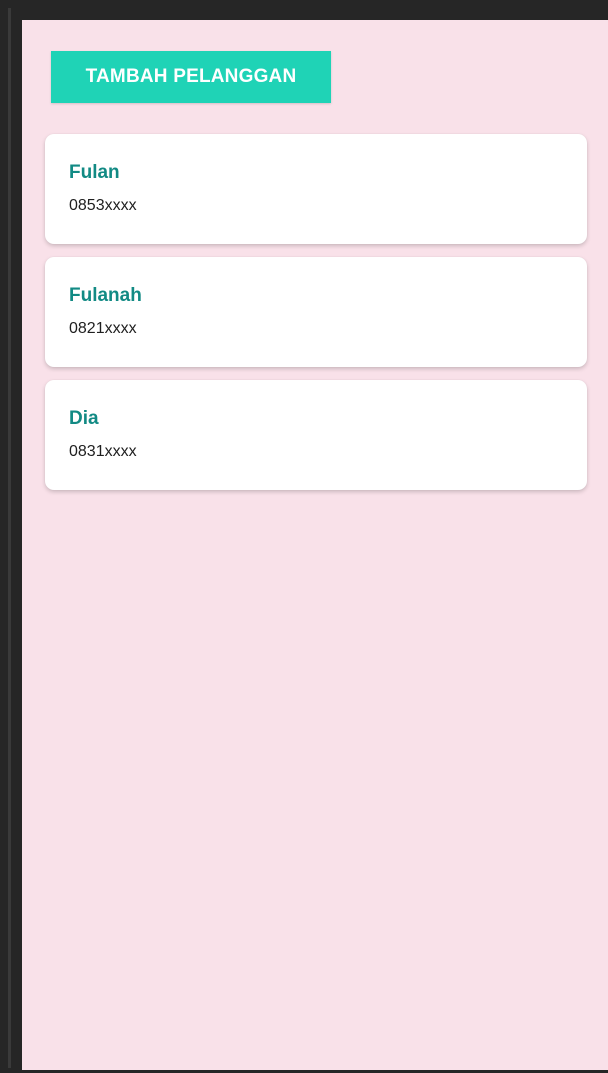 The image size is (608, 1073). I want to click on customer-phone: 0853xxxx, so click(103, 205).